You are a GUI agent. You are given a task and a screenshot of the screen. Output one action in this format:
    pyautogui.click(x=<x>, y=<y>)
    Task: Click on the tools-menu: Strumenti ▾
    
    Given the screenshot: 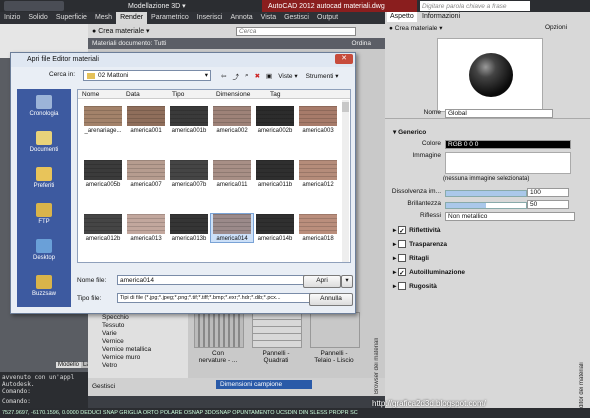 What is the action you would take?
    pyautogui.click(x=322, y=76)
    